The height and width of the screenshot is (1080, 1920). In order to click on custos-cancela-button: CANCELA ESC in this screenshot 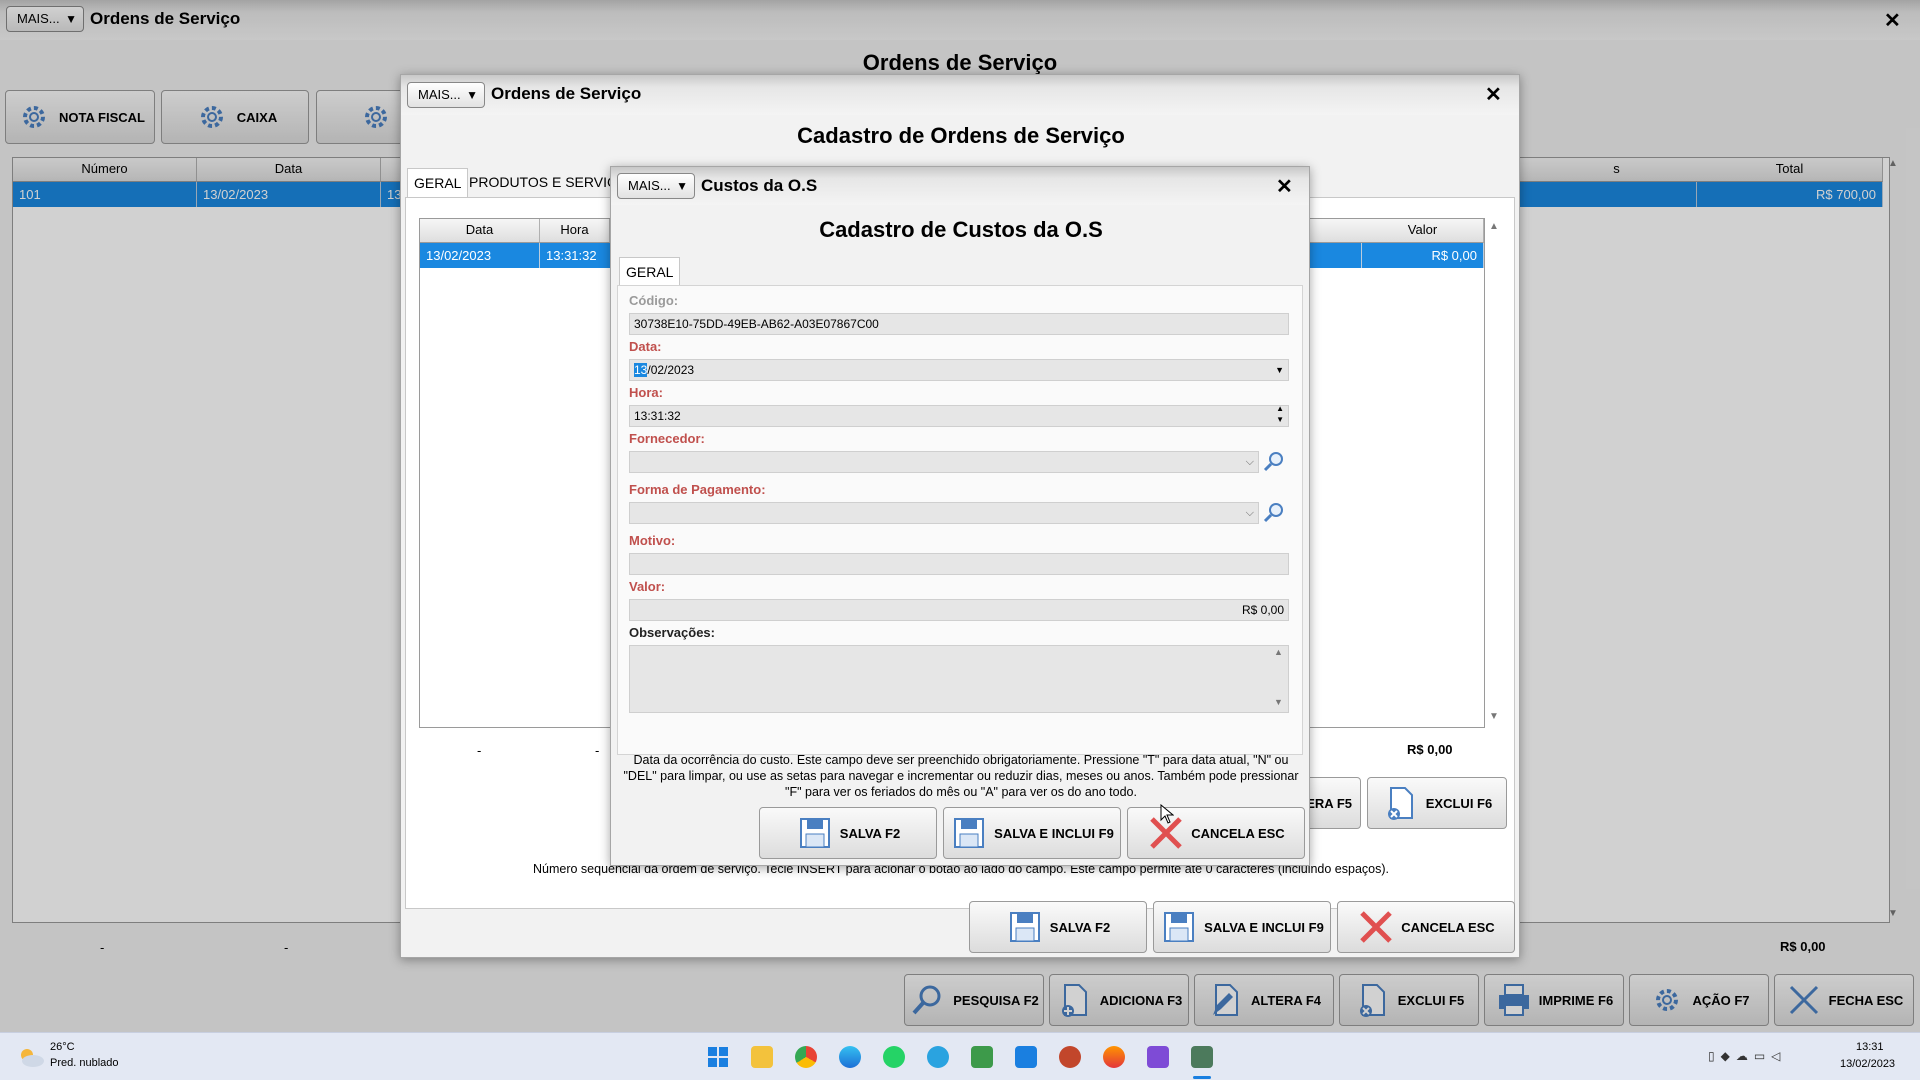, I will do `click(1216, 833)`.